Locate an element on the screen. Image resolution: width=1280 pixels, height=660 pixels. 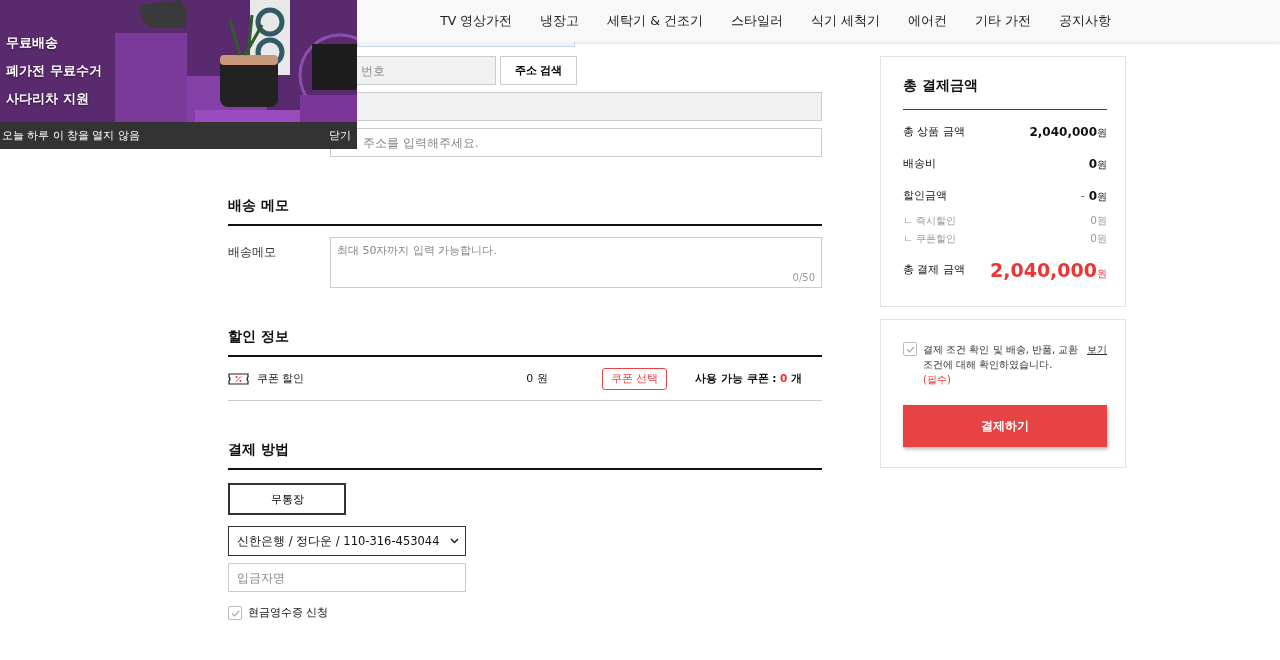
input-field is located at coordinates (466, 44).